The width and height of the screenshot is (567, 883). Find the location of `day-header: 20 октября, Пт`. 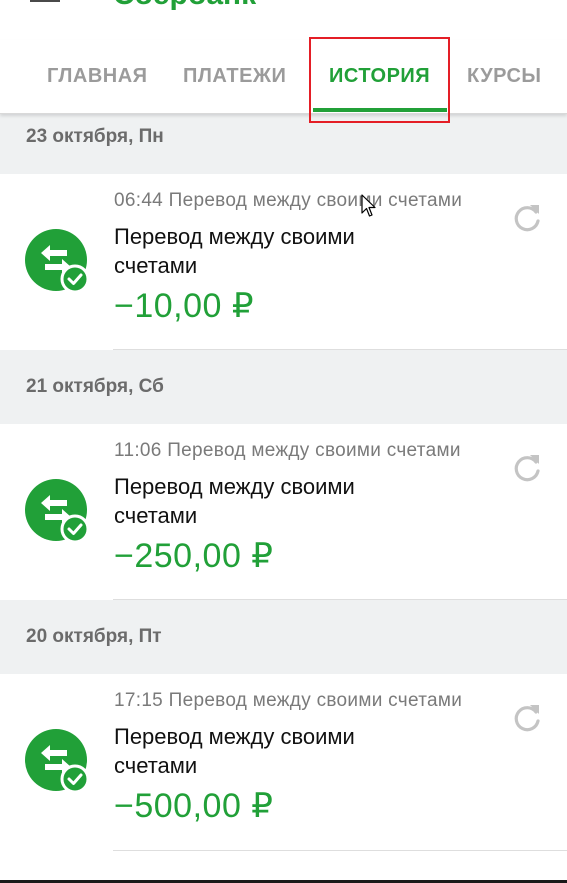

day-header: 20 октября, Пт is located at coordinates (283, 637).